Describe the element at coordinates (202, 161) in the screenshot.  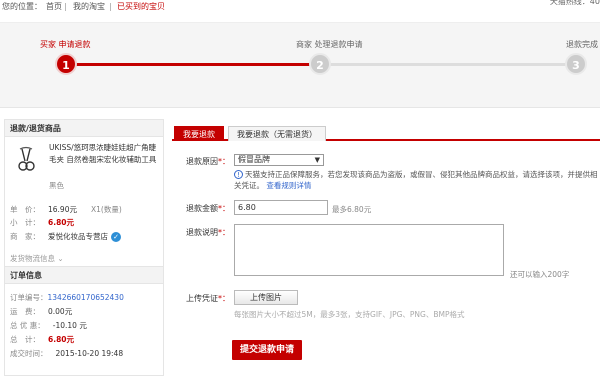
I see `reason-label: 退款原因` at that location.